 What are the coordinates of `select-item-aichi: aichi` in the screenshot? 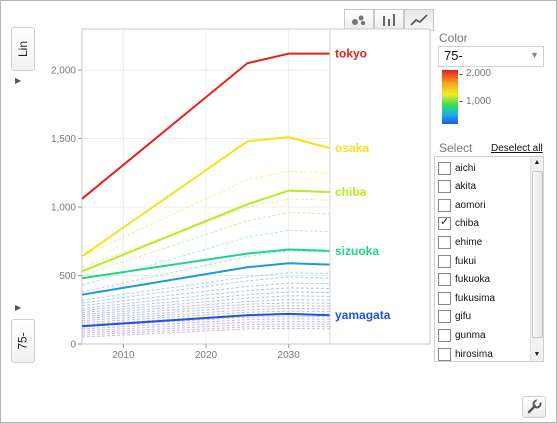 It's located at (457, 168).